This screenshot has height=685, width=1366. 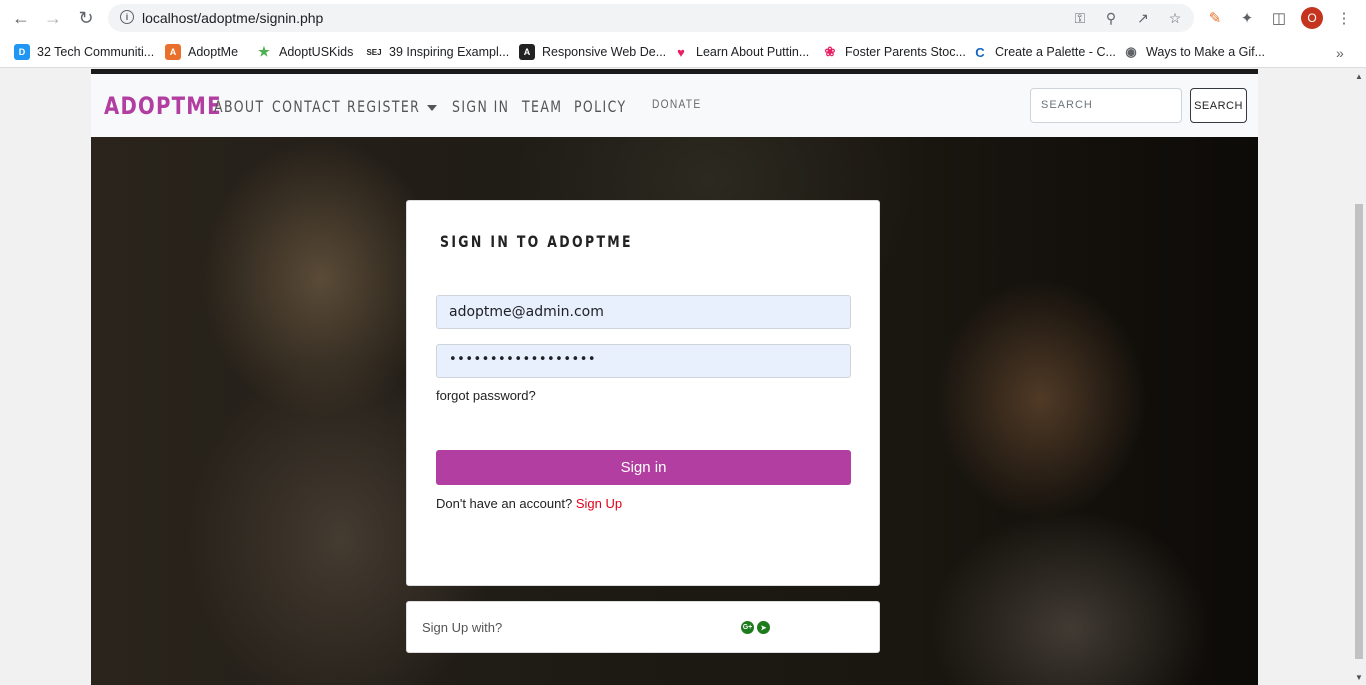 I want to click on signin-button: Sign in, so click(x=643, y=467).